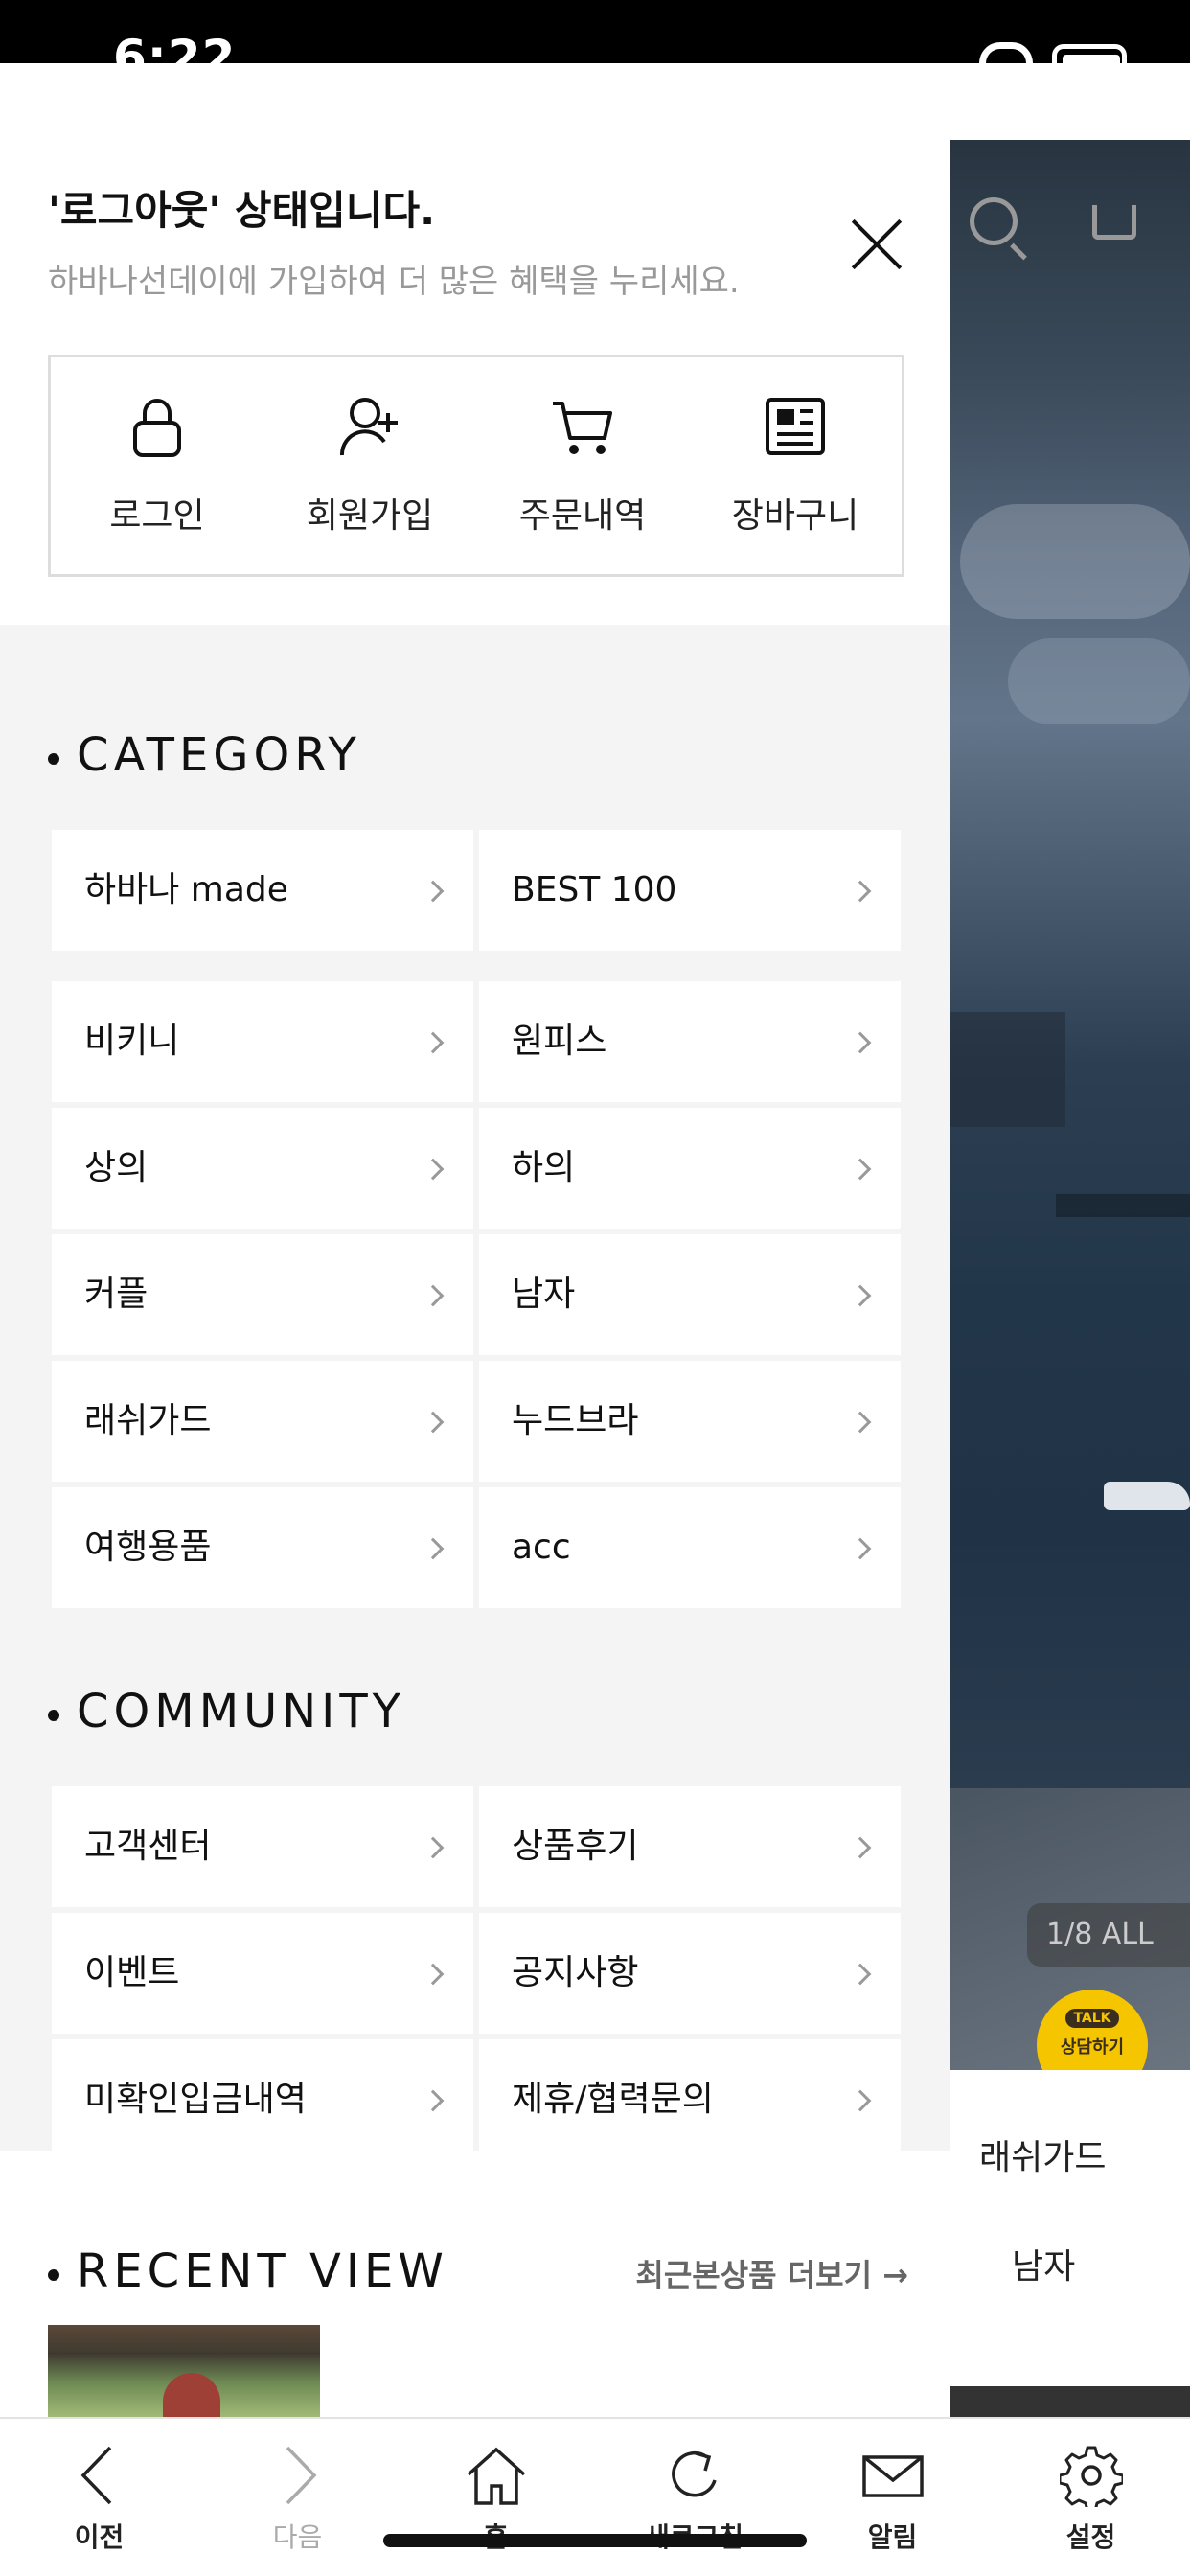 This screenshot has height=2576, width=1190. Describe the element at coordinates (694, 2473) in the screenshot. I see `refresh-icon` at that location.